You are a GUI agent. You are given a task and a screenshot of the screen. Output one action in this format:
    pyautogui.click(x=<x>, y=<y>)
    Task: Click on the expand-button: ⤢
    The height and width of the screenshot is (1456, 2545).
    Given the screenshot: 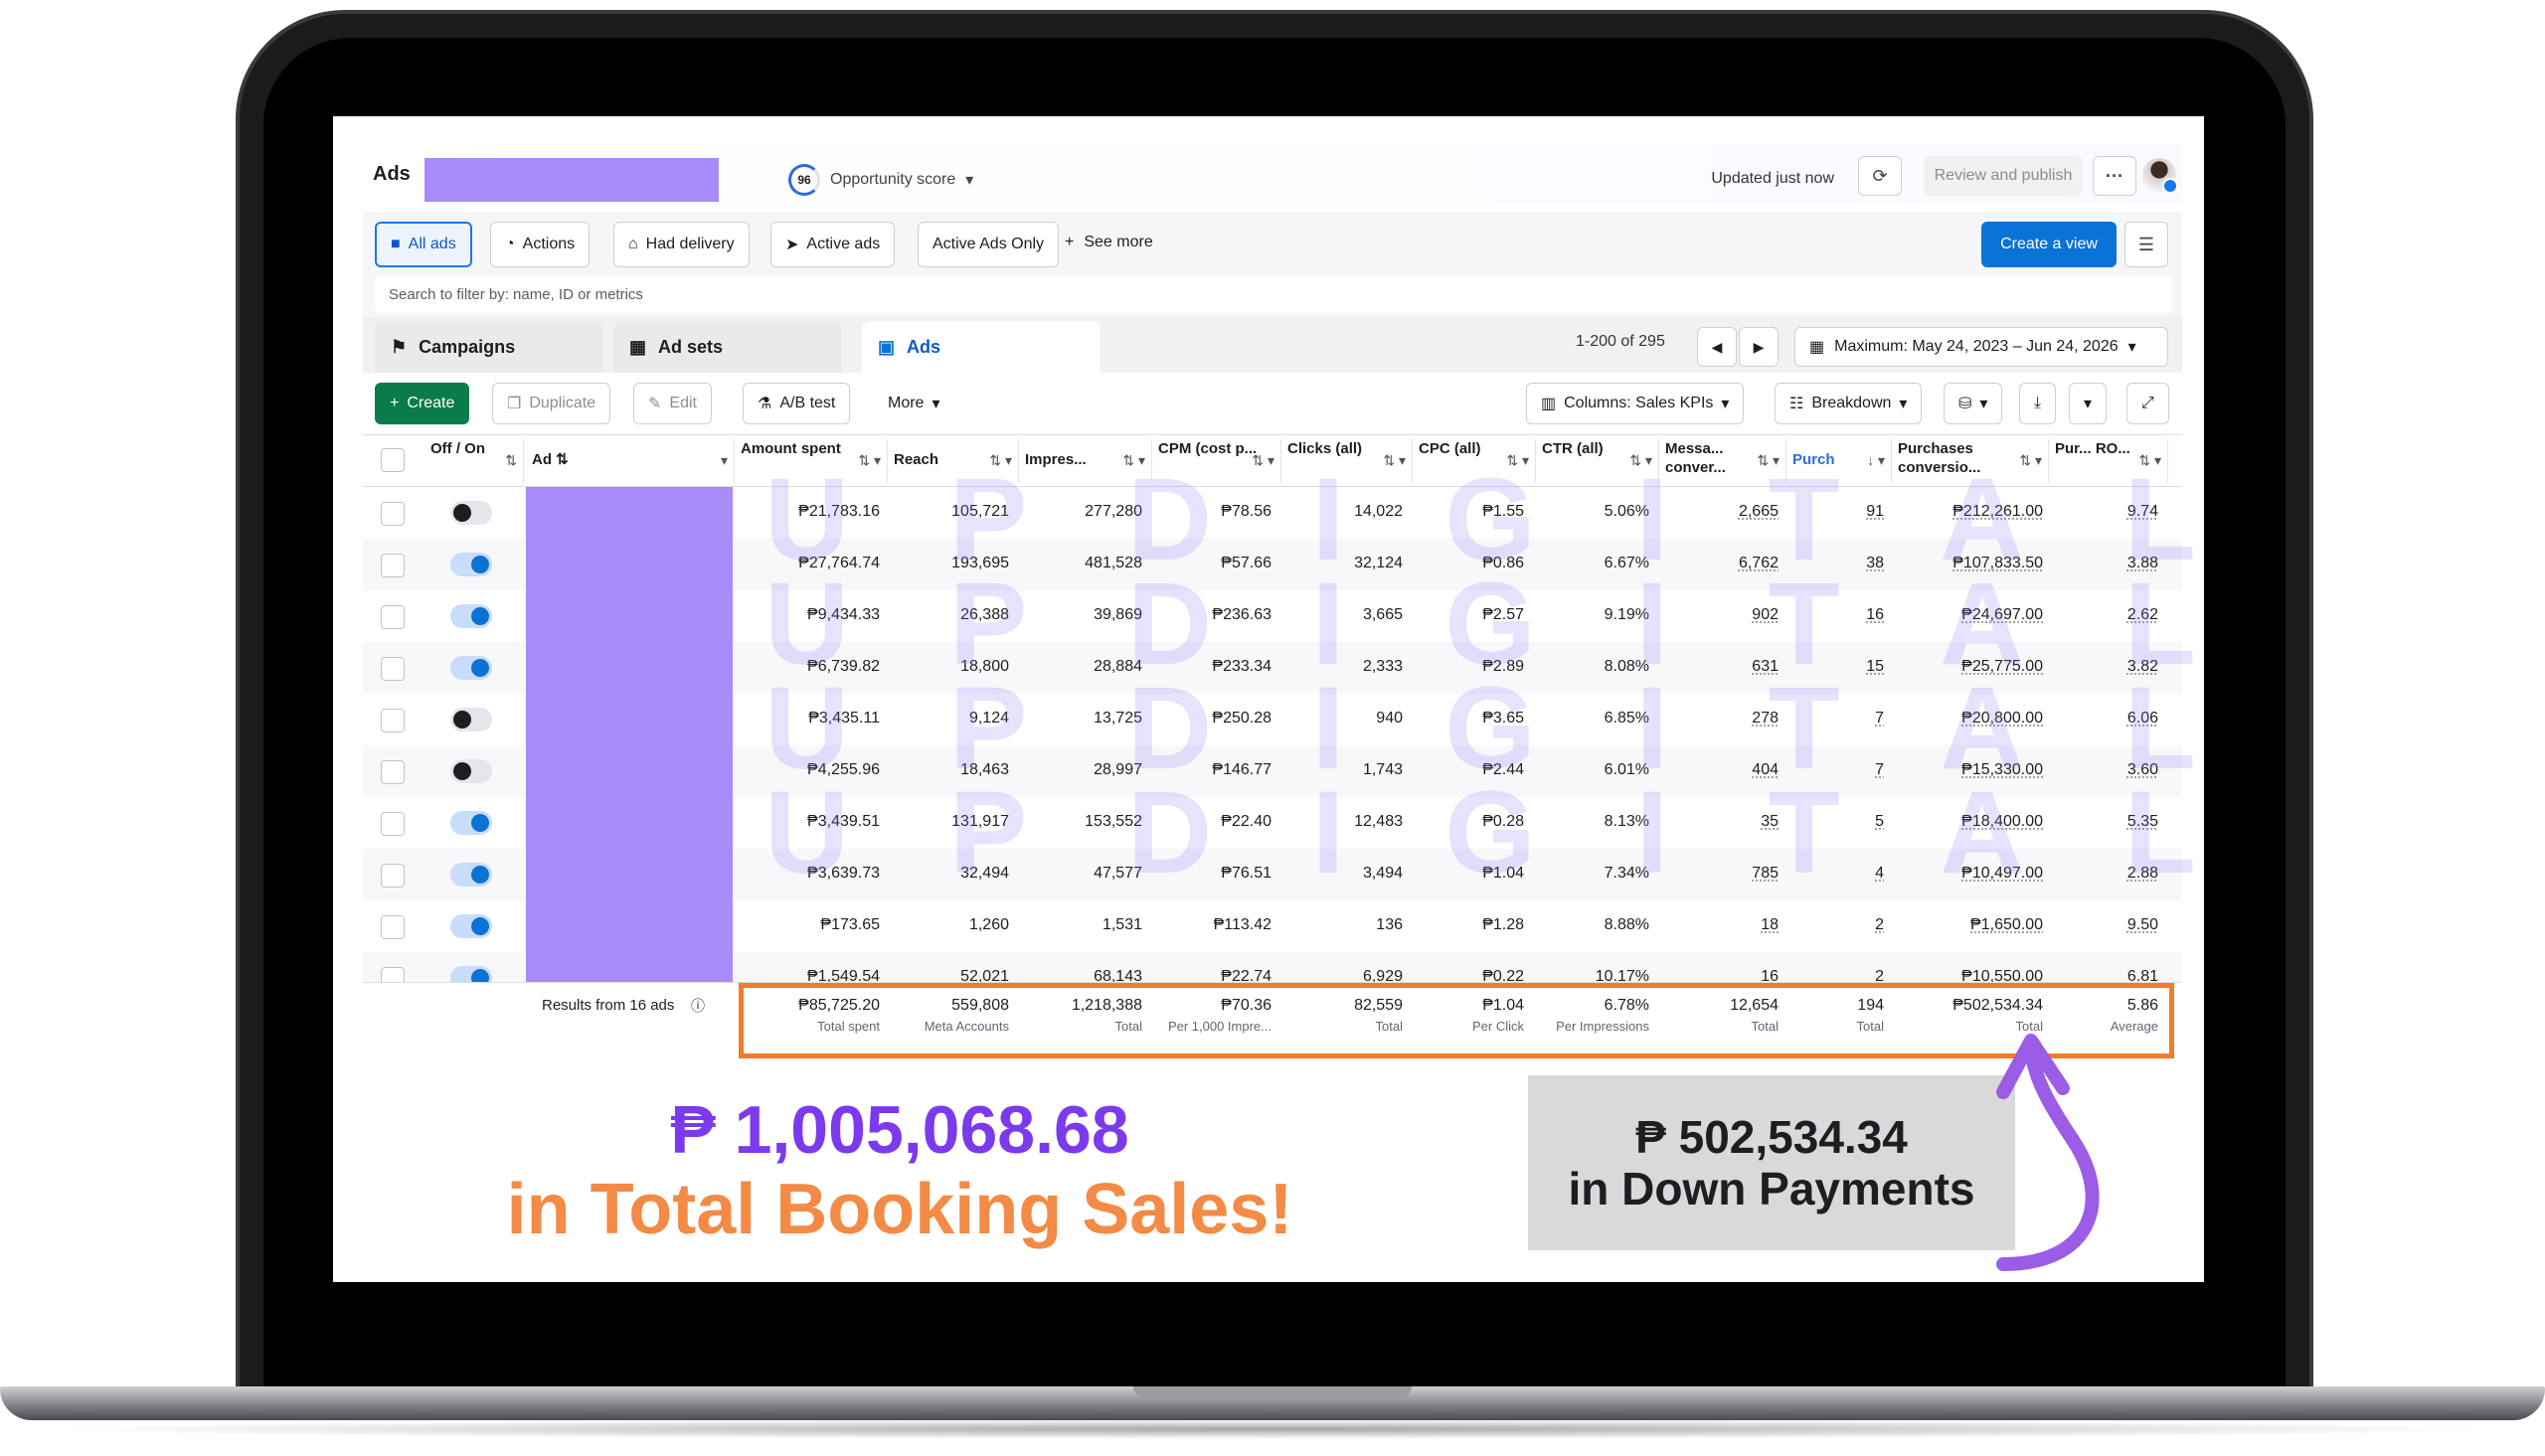 What is the action you would take?
    pyautogui.click(x=2147, y=403)
    